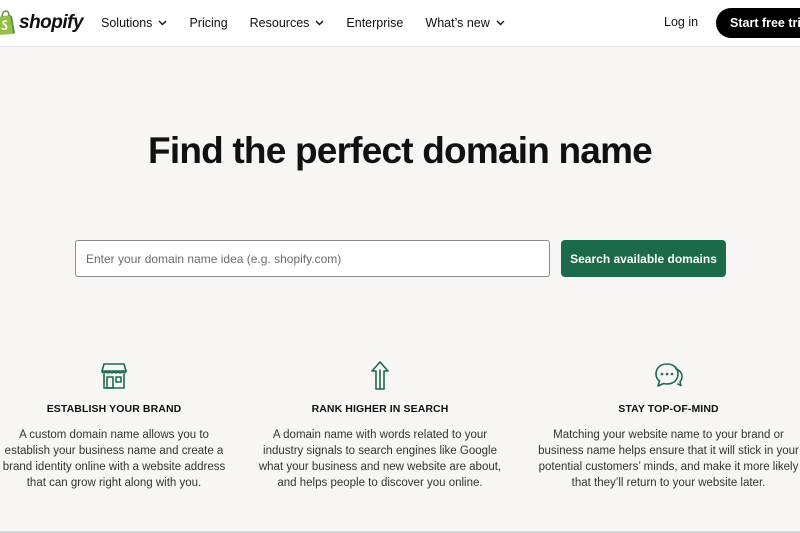 The image size is (800, 533). Describe the element at coordinates (643, 258) in the screenshot. I see `search-domains-button: Search available domains` at that location.